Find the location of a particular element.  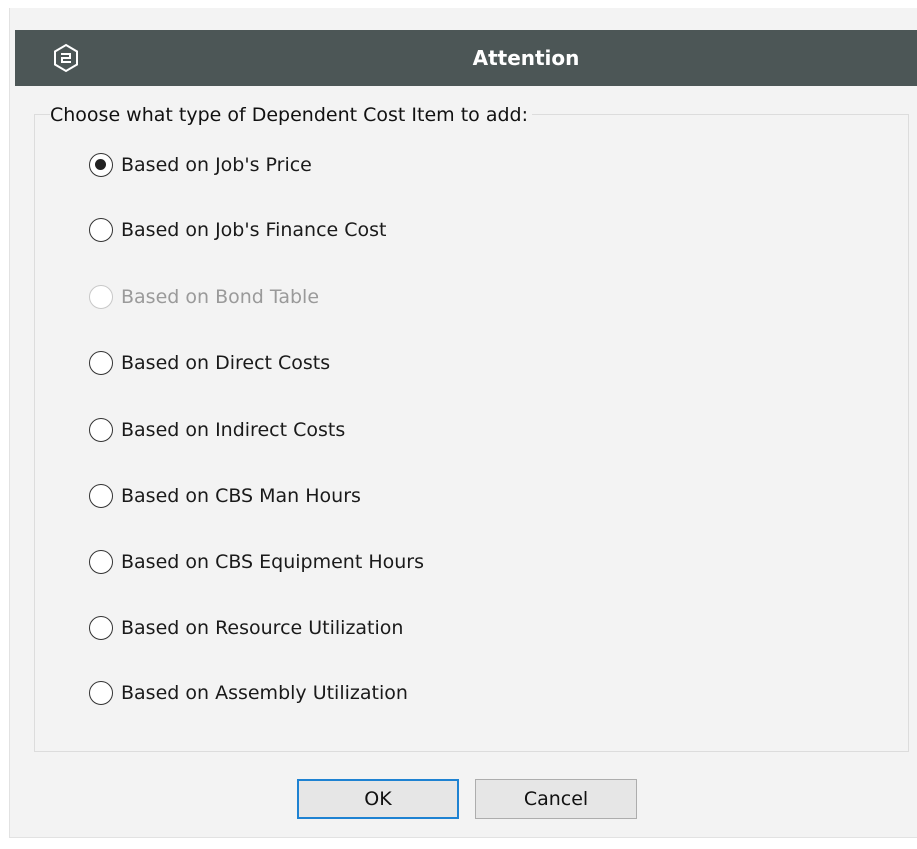

cancel-button: Cancel is located at coordinates (556, 799).